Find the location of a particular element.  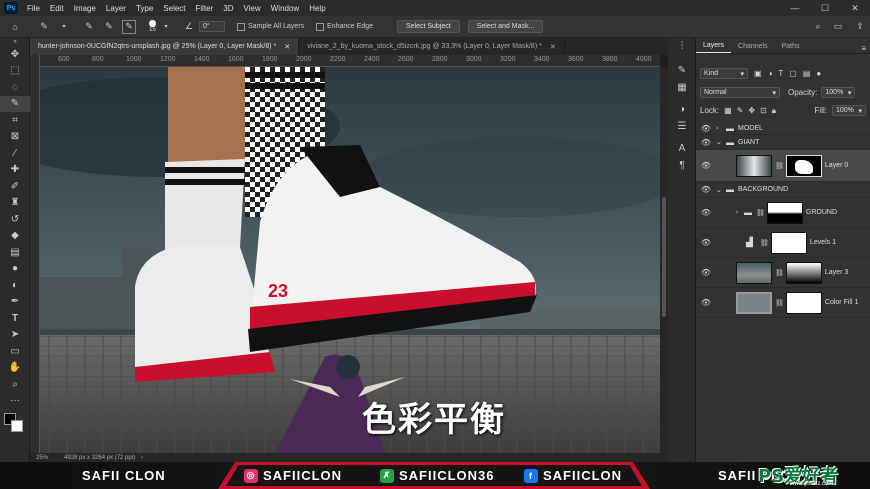

properties-icon: ☰ is located at coordinates (682, 126).